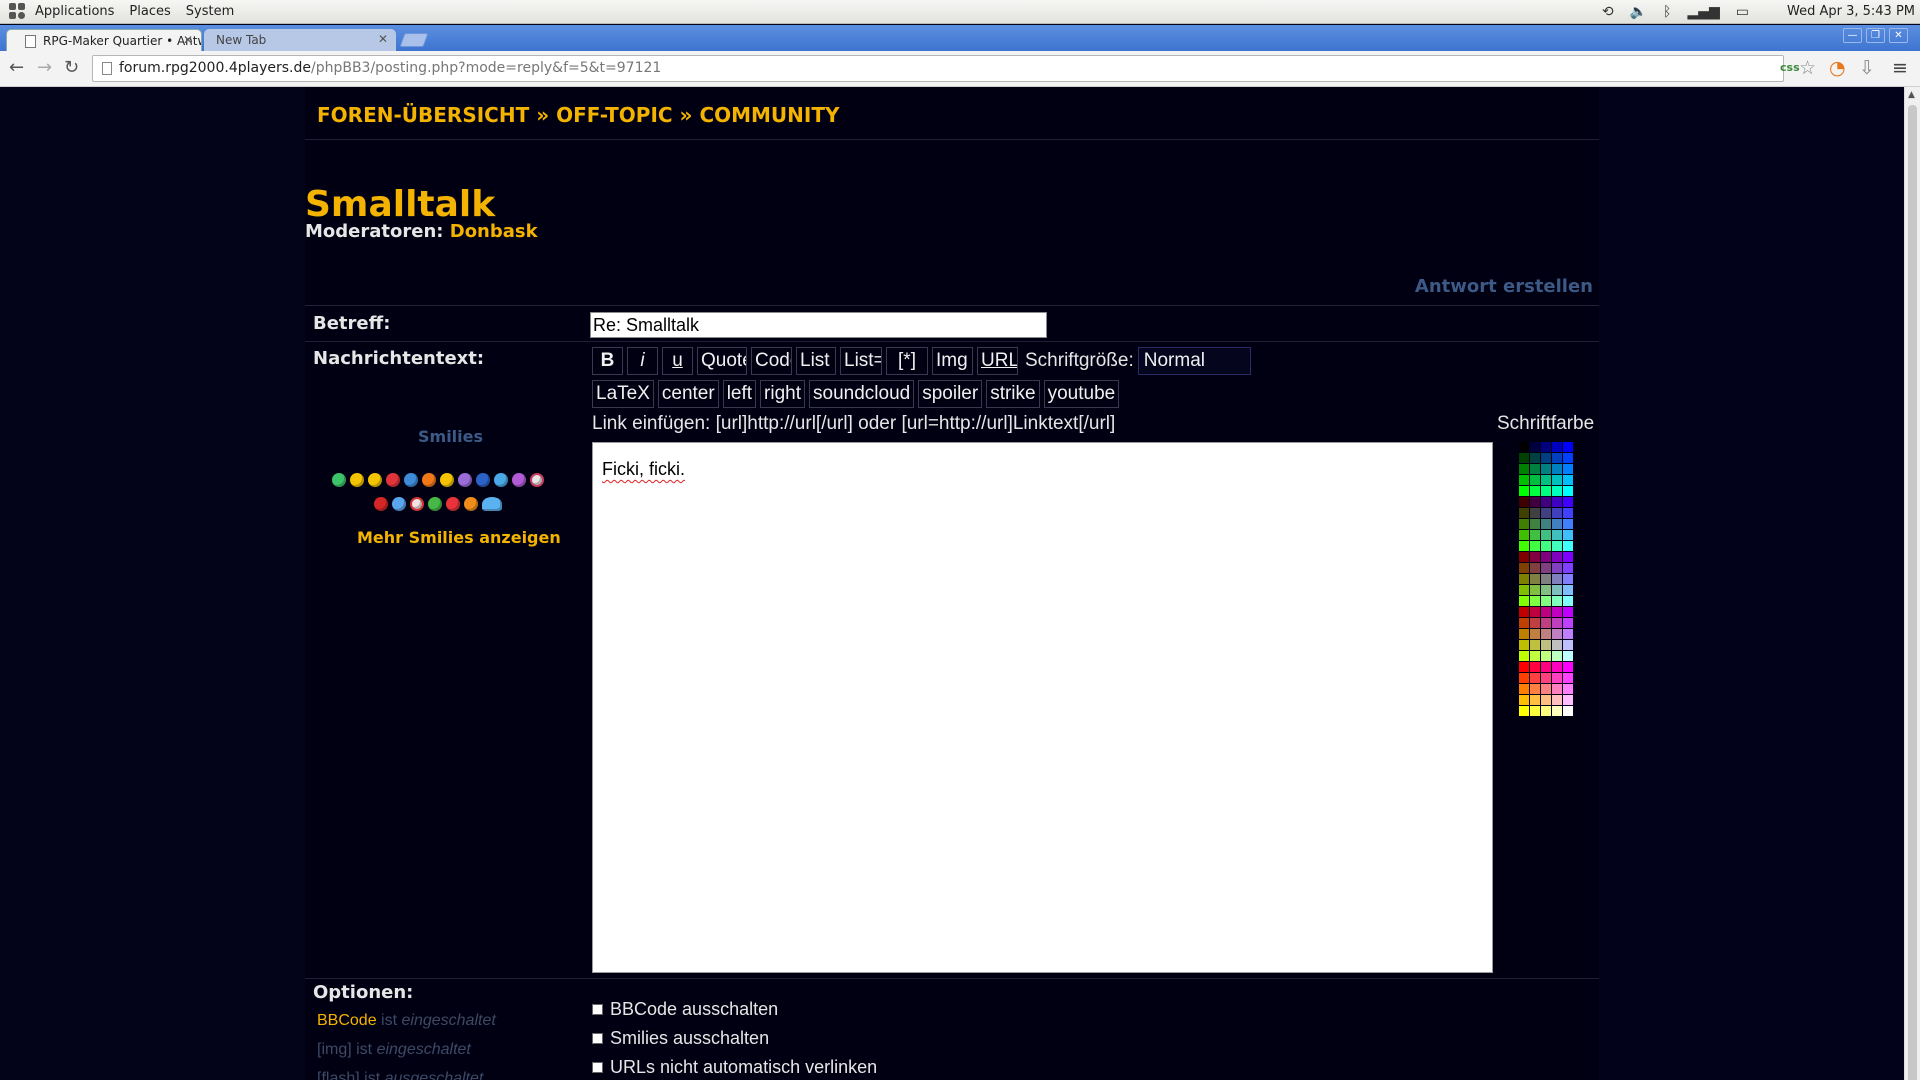 This screenshot has height=1080, width=1920. What do you see at coordinates (1912, 583) in the screenshot?
I see `scrollbar: ▲` at bounding box center [1912, 583].